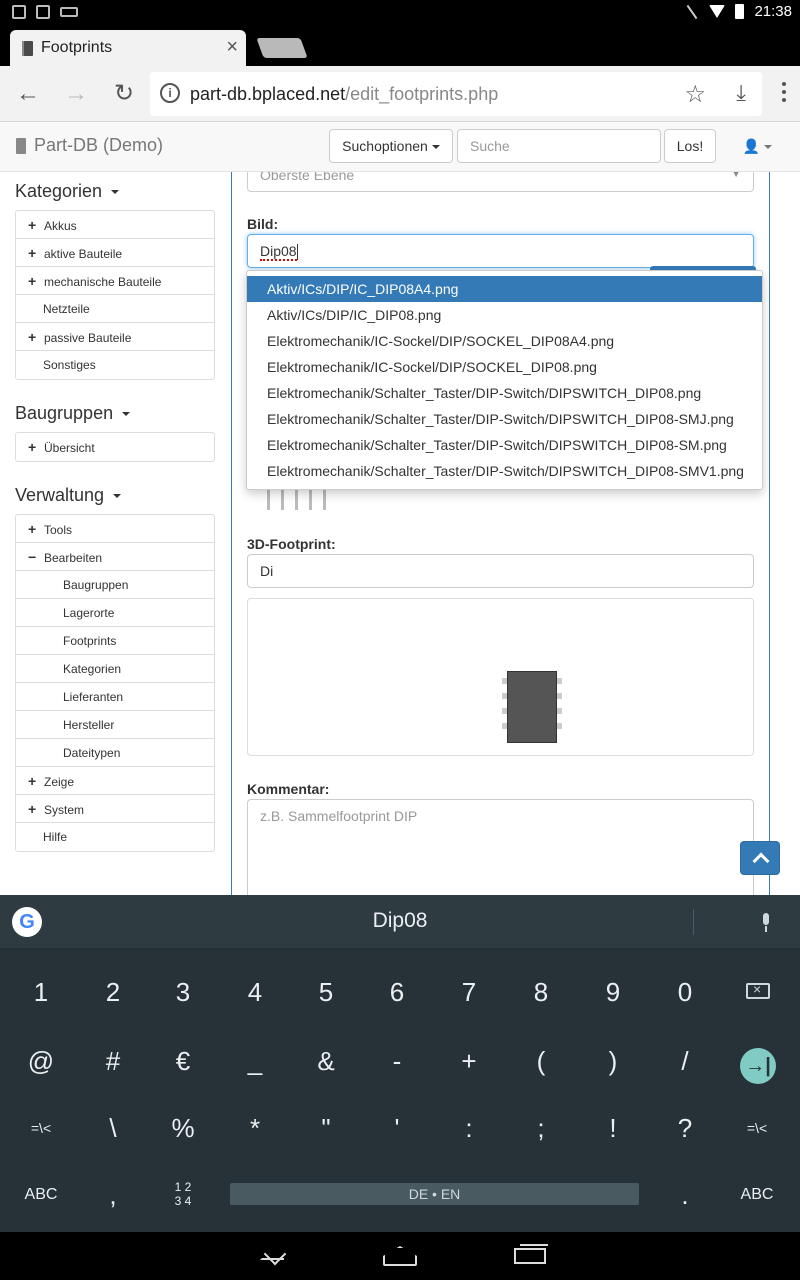 This screenshot has width=800, height=1280. Describe the element at coordinates (255, 1061) in the screenshot. I see `key: _` at that location.